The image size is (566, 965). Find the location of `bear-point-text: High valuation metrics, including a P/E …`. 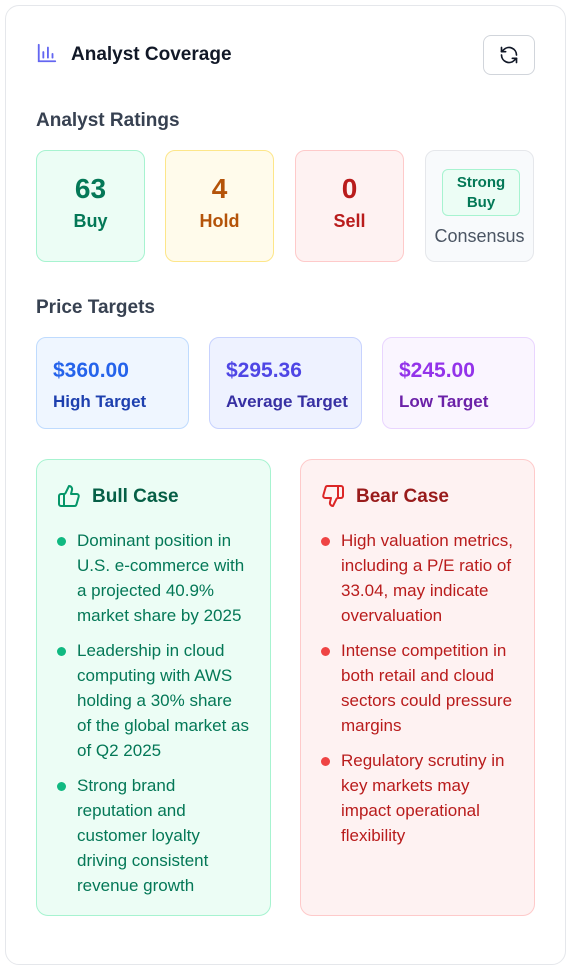

bear-point-text: High valuation metrics, including a P/E … is located at coordinates (427, 578).